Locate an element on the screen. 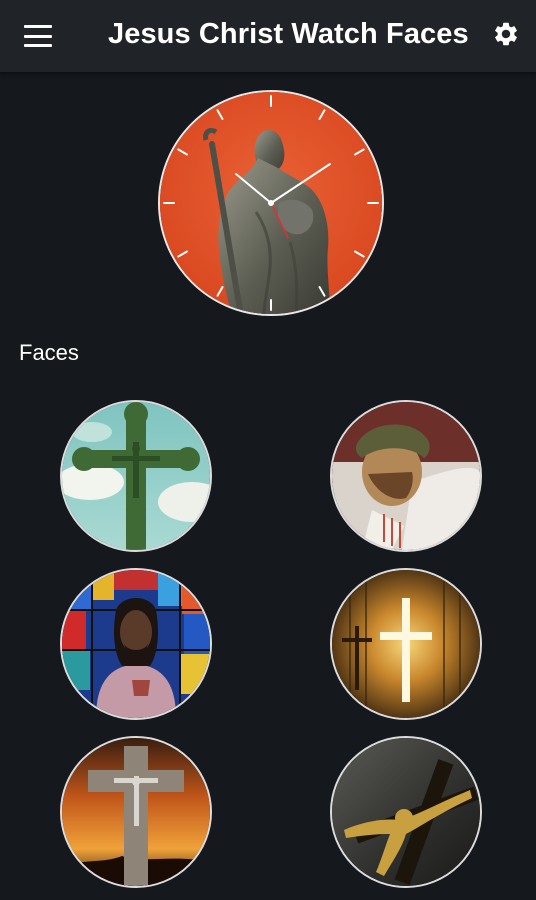 This screenshot has width=536, height=900. glowing-cross-image is located at coordinates (406, 644).